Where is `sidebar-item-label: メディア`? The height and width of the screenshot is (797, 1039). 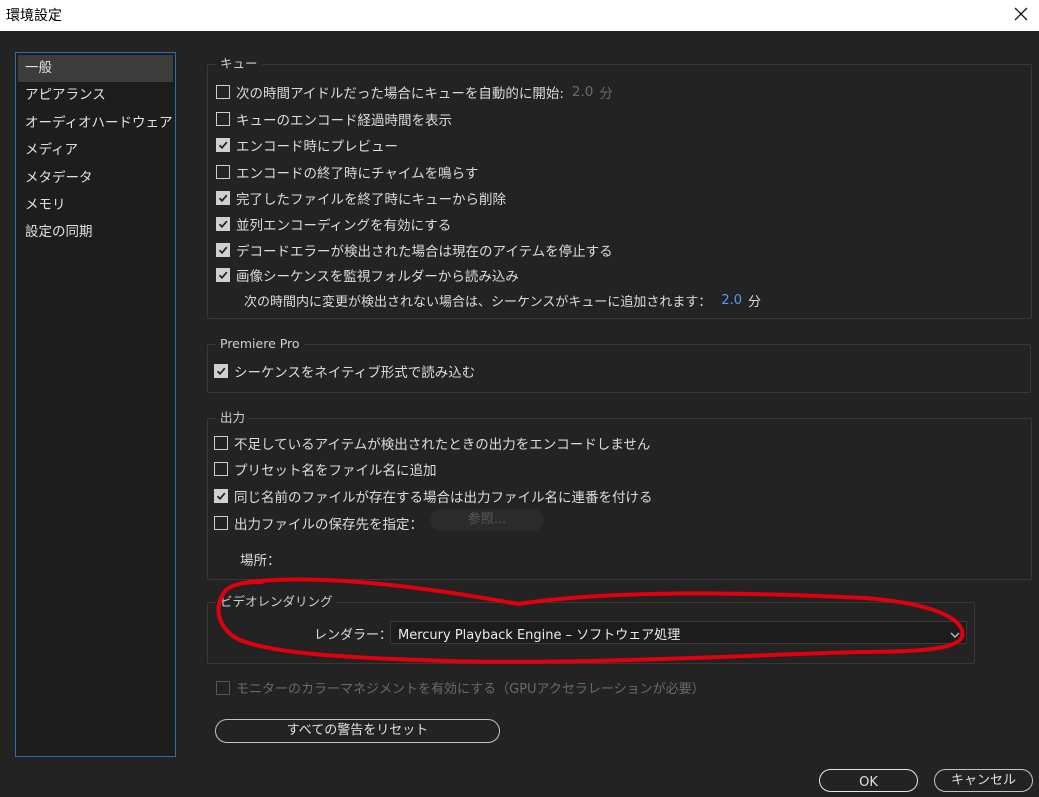 sidebar-item-label: メディア is located at coordinates (52, 150).